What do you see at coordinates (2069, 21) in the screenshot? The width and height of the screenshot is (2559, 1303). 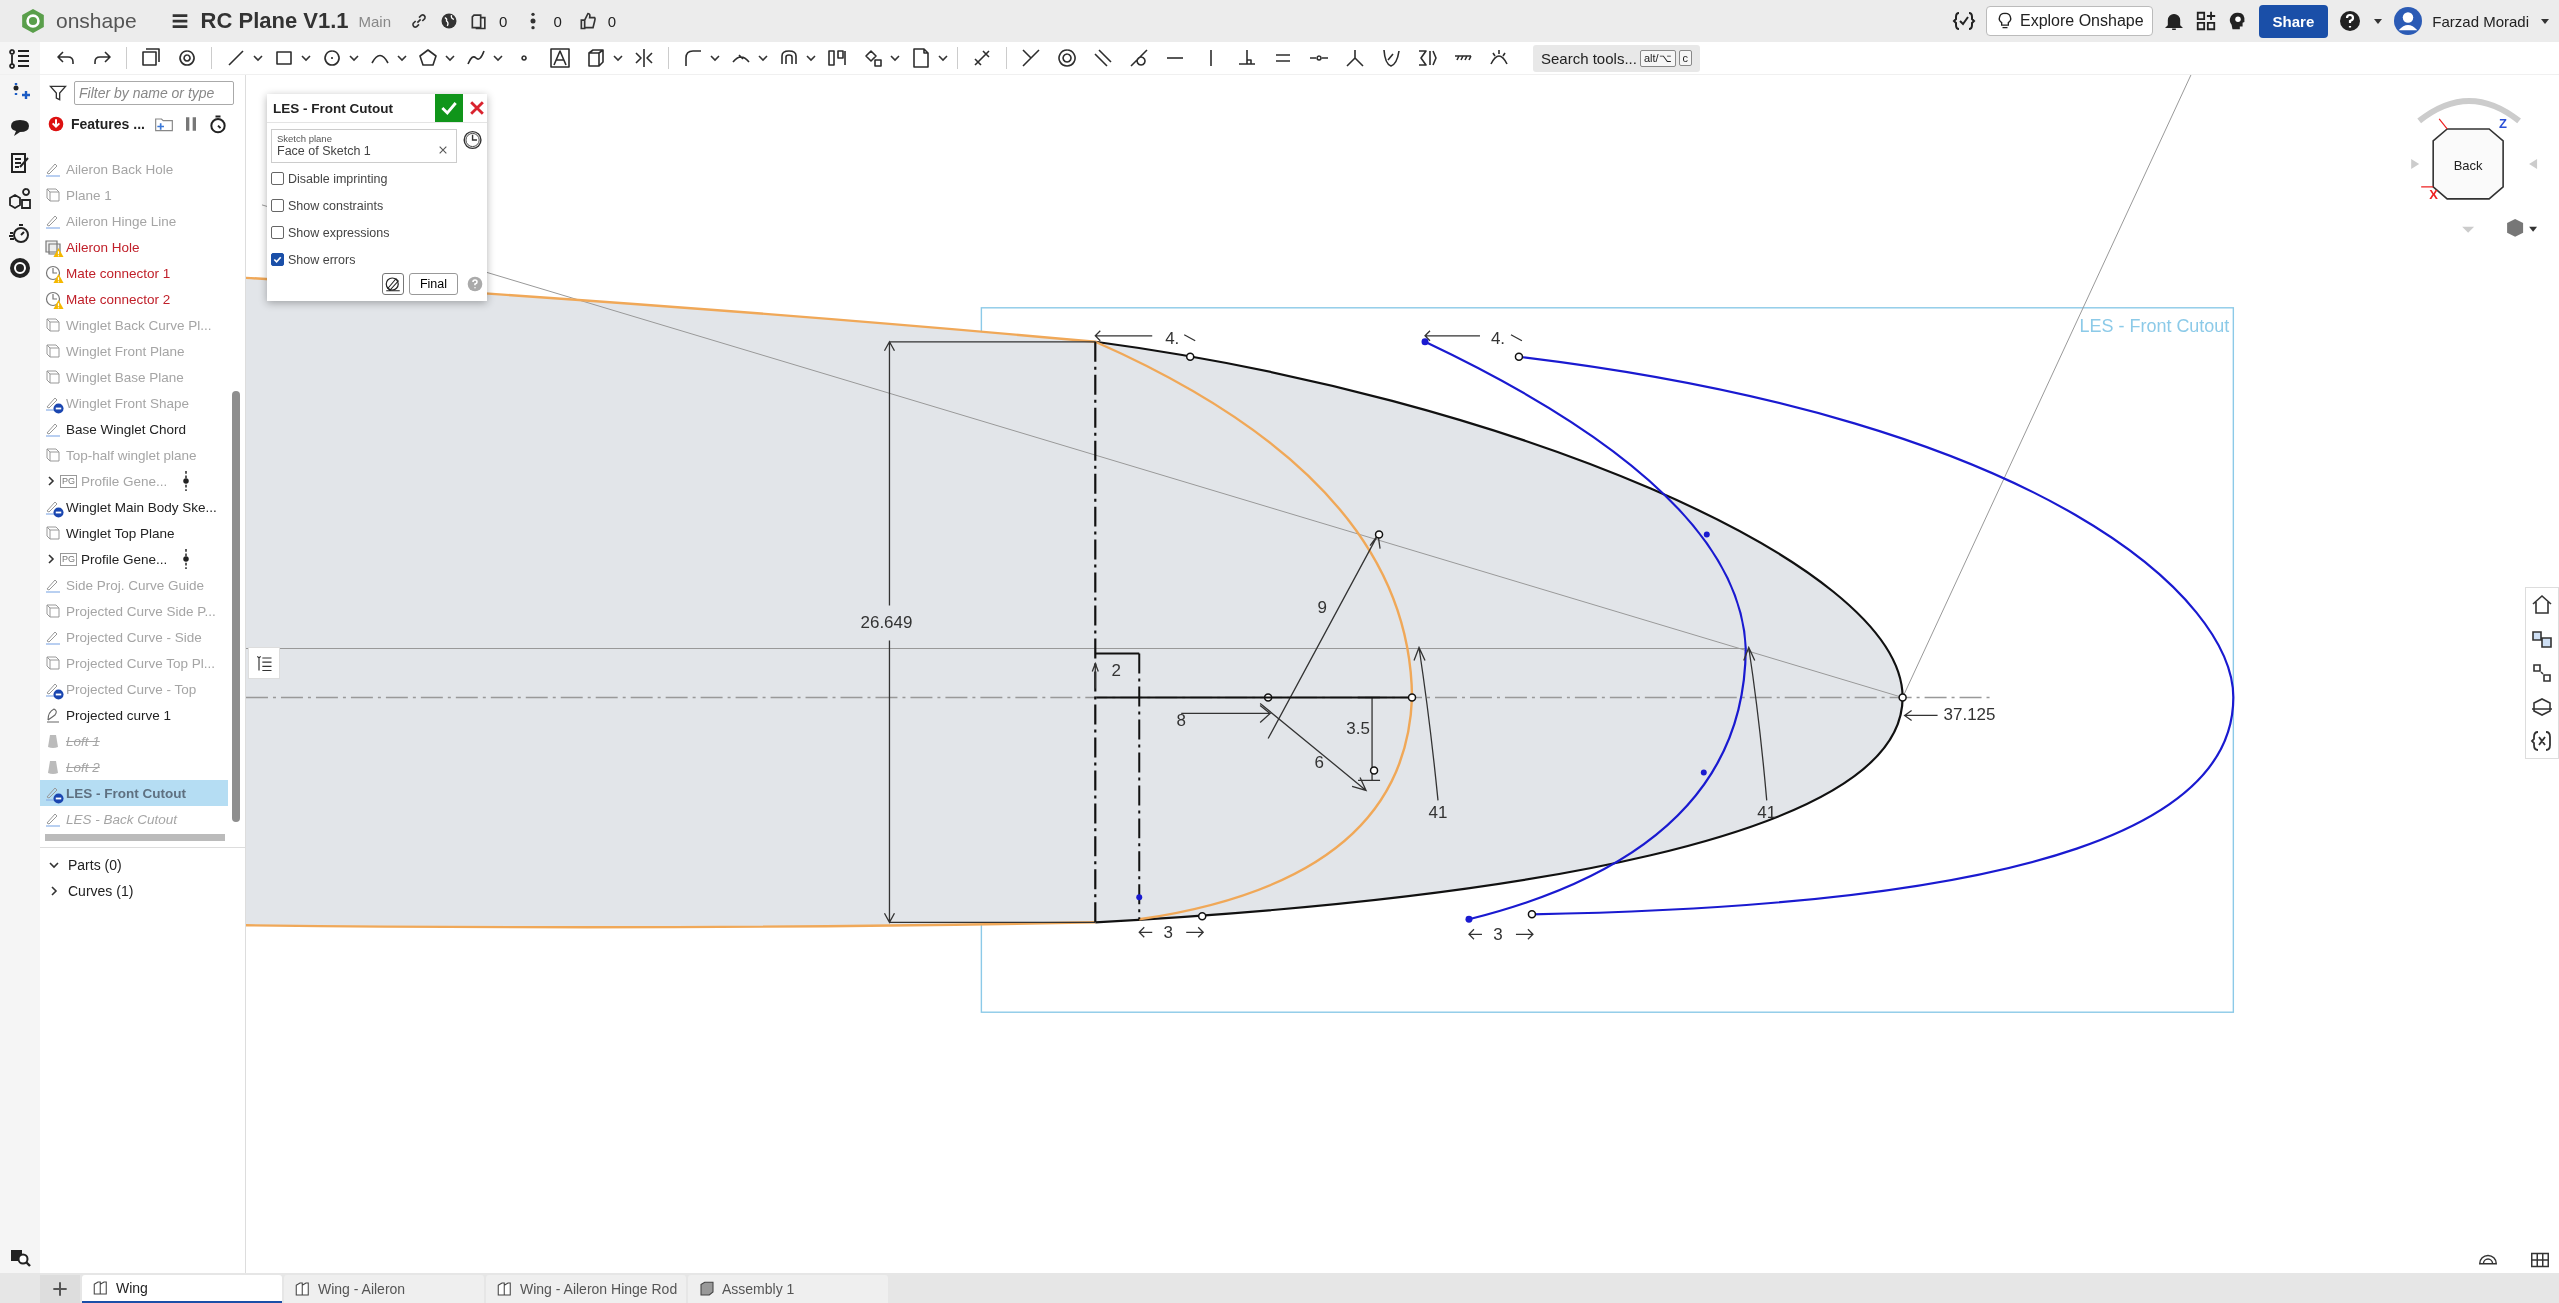 I see `explore-button: Explore Onshape` at bounding box center [2069, 21].